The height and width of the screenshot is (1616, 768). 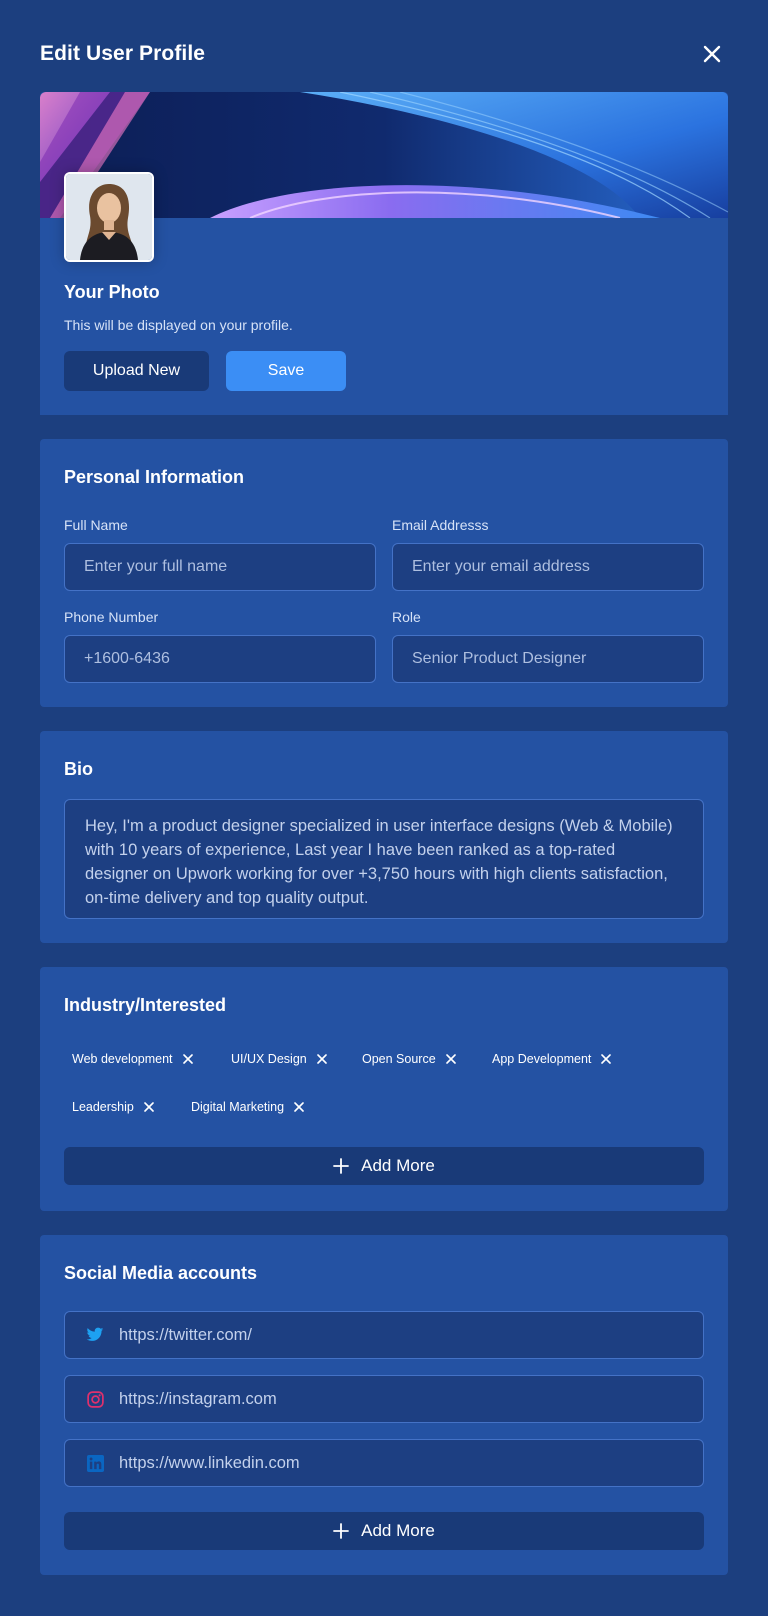 I want to click on tag-label: UI/UX Design, so click(x=269, y=1059).